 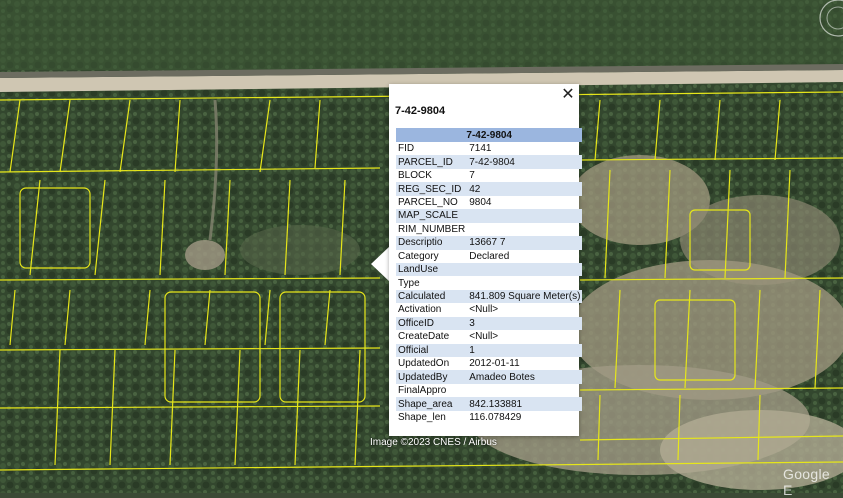 I want to click on table-row: Descriptio 13667 7, so click(x=489, y=243).